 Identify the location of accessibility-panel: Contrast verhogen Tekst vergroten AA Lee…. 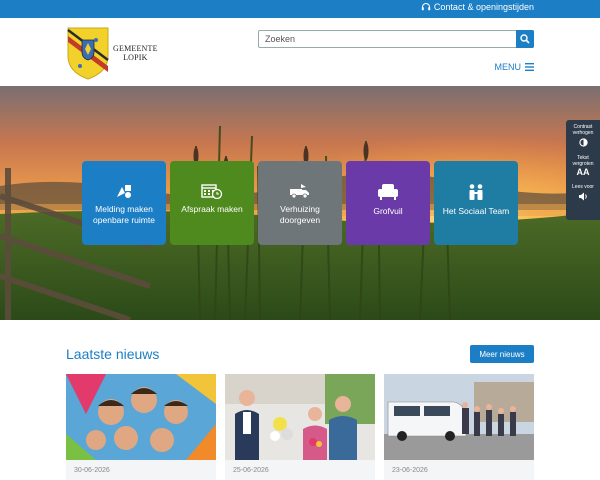
(583, 170).